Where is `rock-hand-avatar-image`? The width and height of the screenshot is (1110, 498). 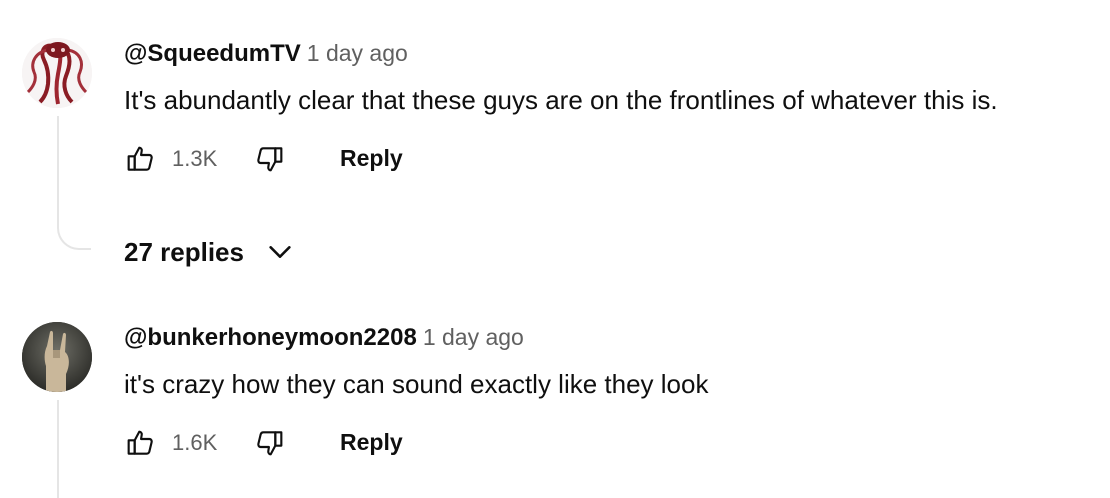
rock-hand-avatar-image is located at coordinates (57, 357).